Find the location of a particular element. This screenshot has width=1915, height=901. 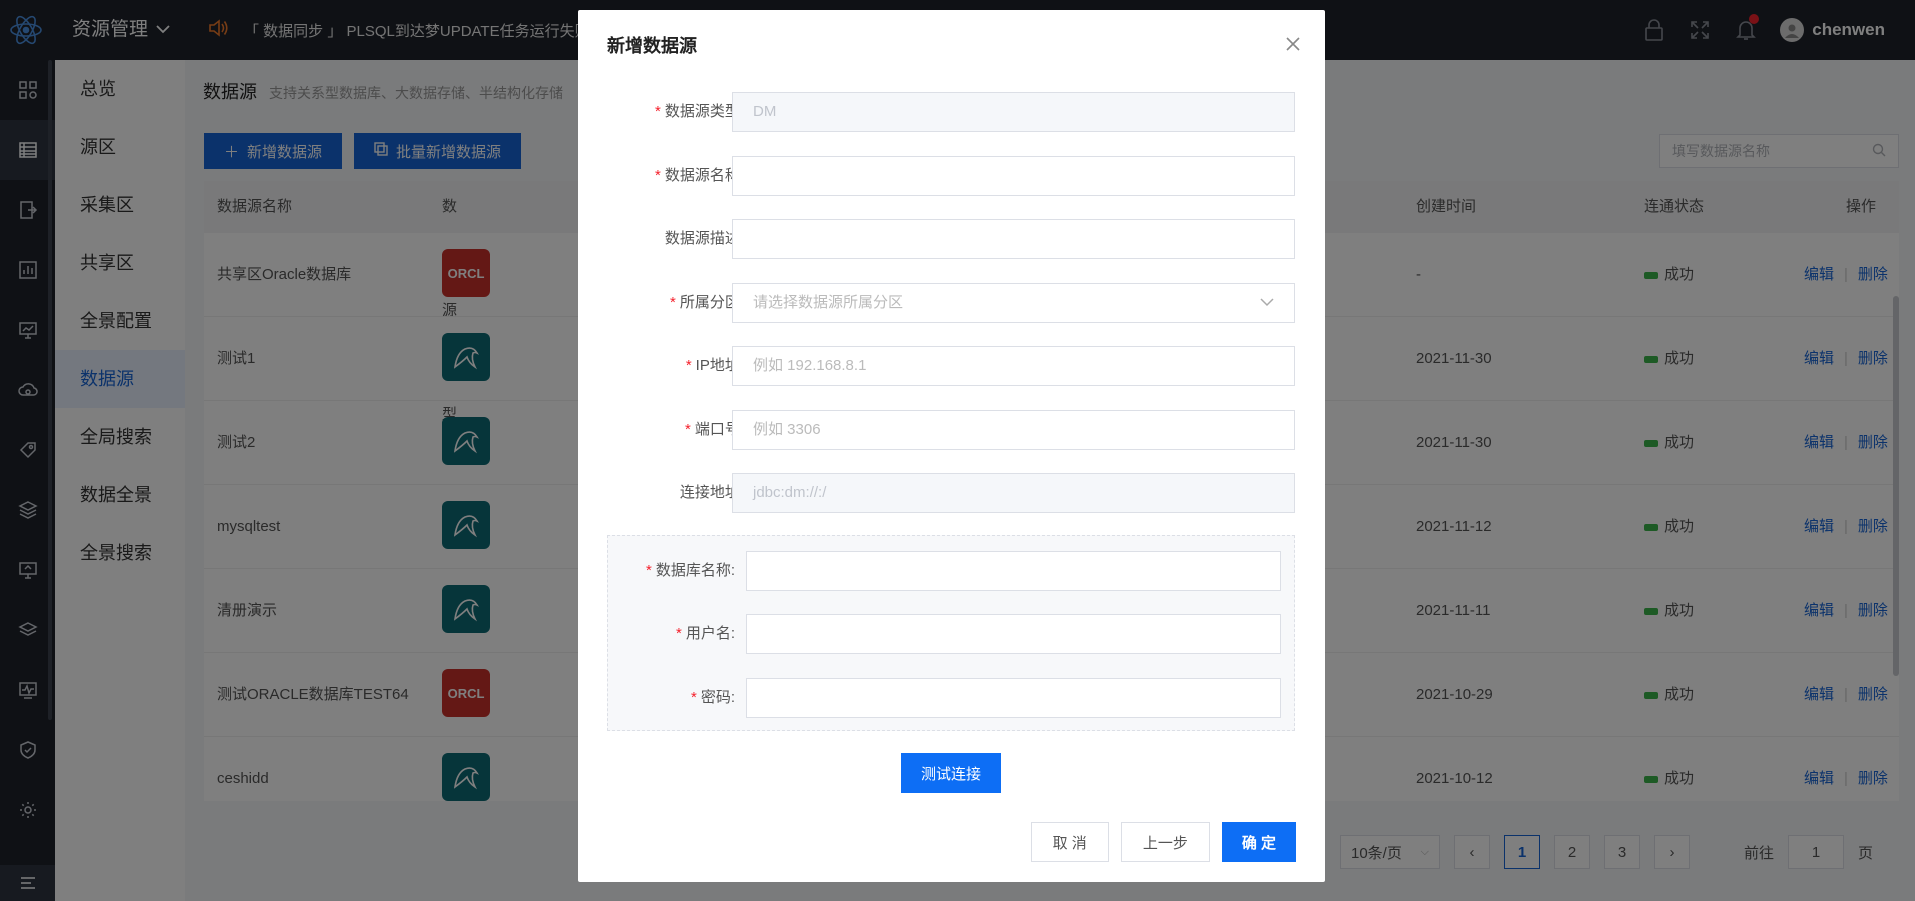

field-dbname-label: * 数据库名称: is located at coordinates (690, 570).